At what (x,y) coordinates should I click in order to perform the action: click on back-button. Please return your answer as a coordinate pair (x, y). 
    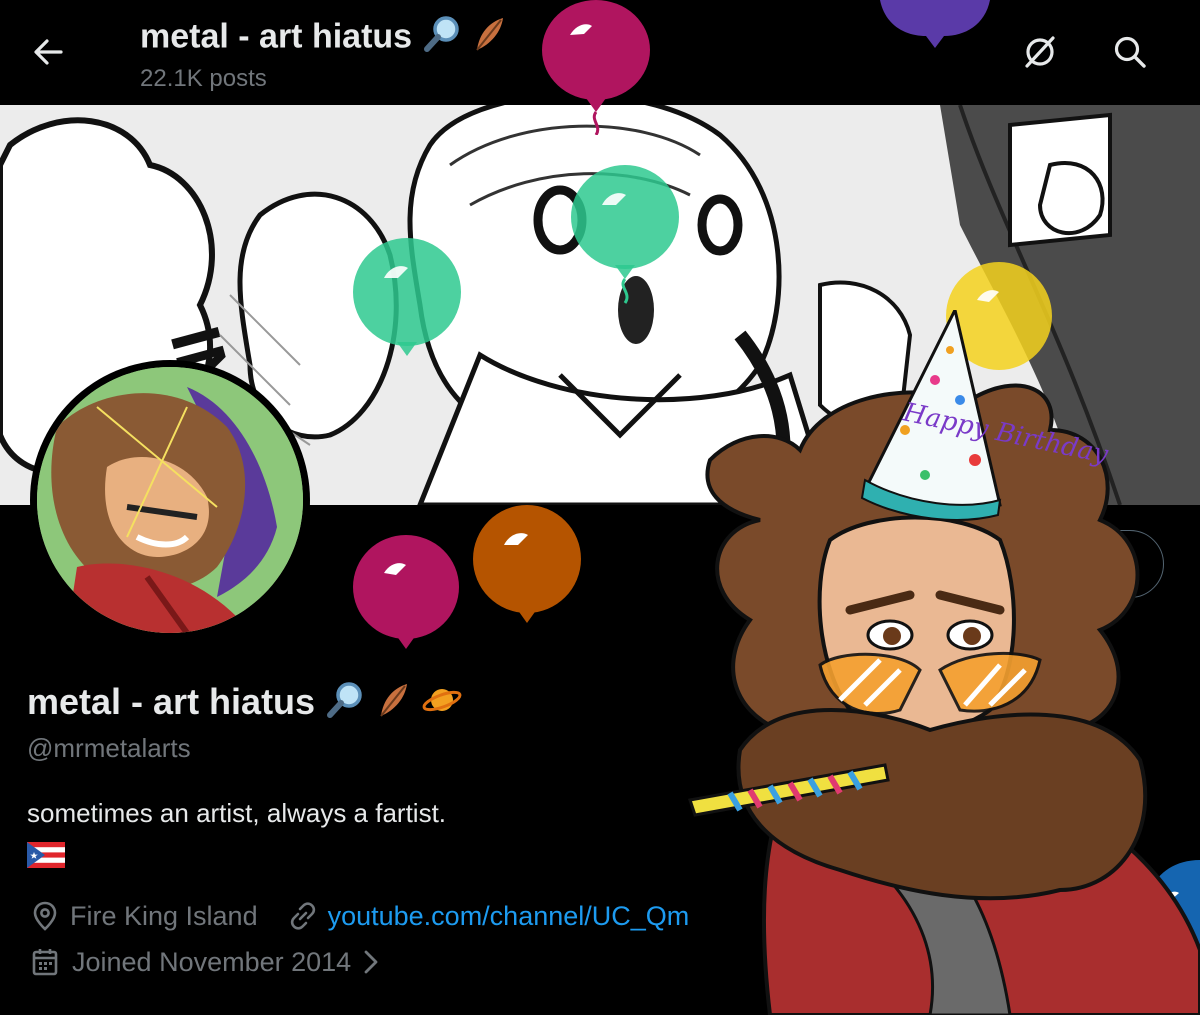
    Looking at the image, I should click on (48, 52).